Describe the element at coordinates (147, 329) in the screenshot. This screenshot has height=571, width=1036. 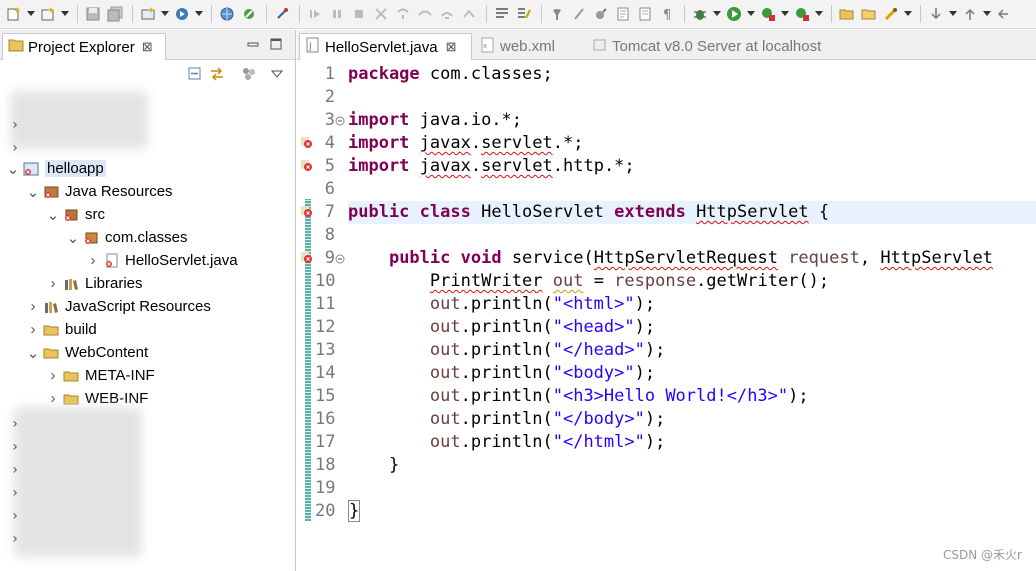
I see `tree-item-build: › build` at that location.